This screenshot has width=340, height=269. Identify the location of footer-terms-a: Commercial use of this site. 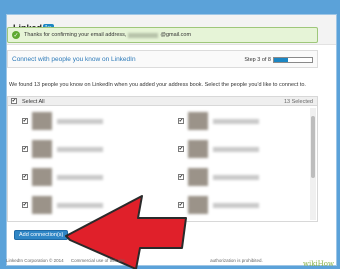
(97, 260).